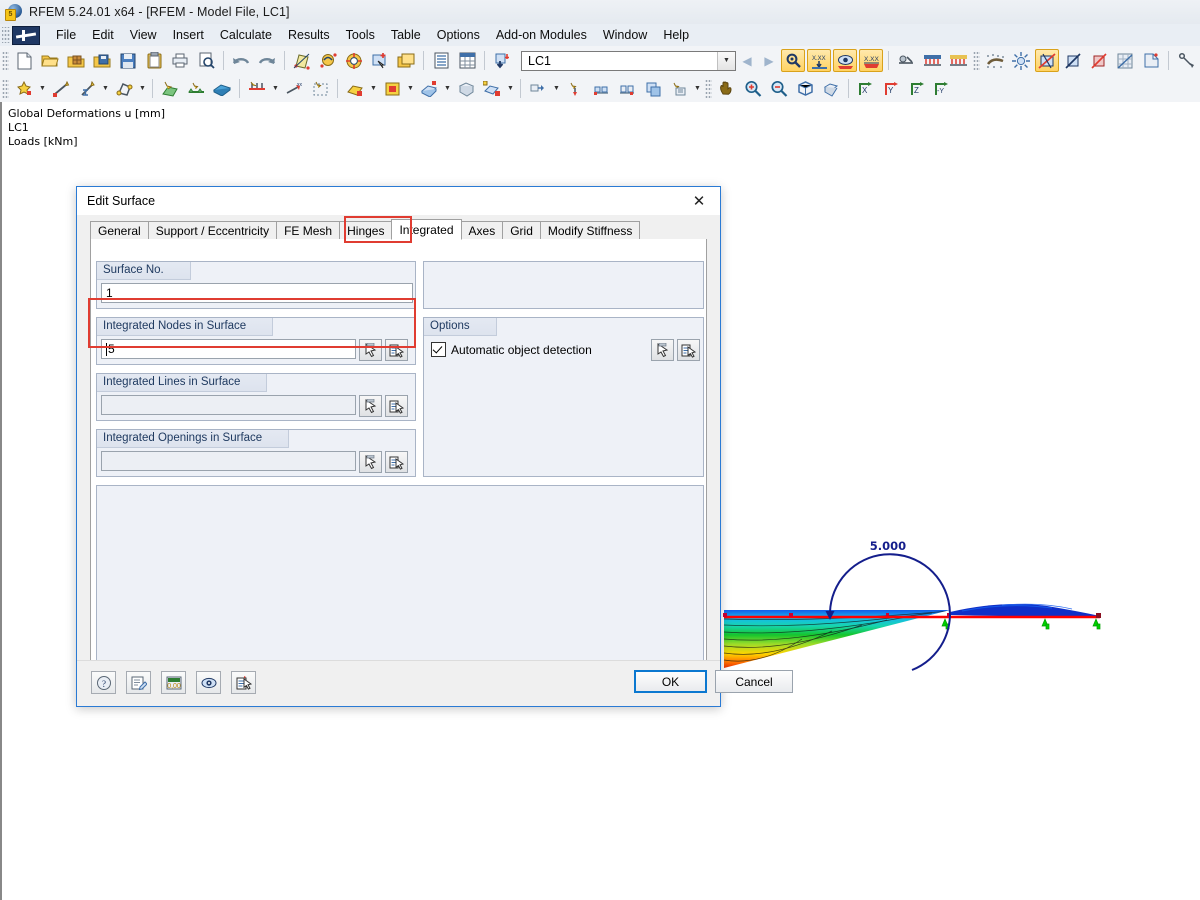 This screenshot has height=900, width=1200. What do you see at coordinates (103, 682) in the screenshot?
I see `help-icon: ?` at bounding box center [103, 682].